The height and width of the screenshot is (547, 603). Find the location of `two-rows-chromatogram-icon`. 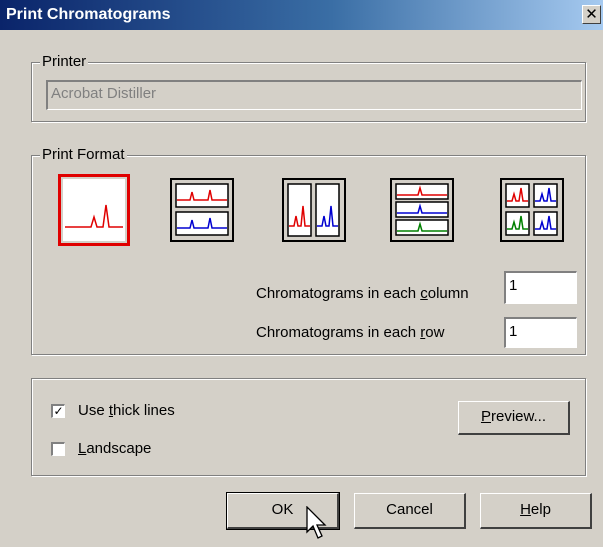

two-rows-chromatogram-icon is located at coordinates (202, 209).